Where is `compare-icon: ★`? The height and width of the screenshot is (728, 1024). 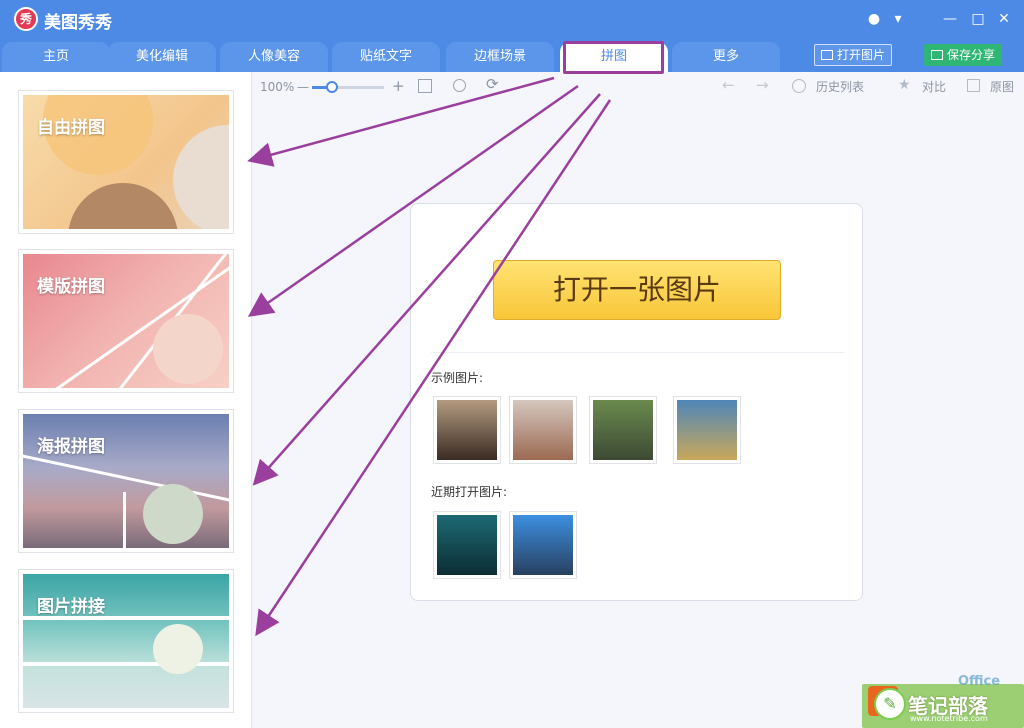 compare-icon: ★ is located at coordinates (904, 85).